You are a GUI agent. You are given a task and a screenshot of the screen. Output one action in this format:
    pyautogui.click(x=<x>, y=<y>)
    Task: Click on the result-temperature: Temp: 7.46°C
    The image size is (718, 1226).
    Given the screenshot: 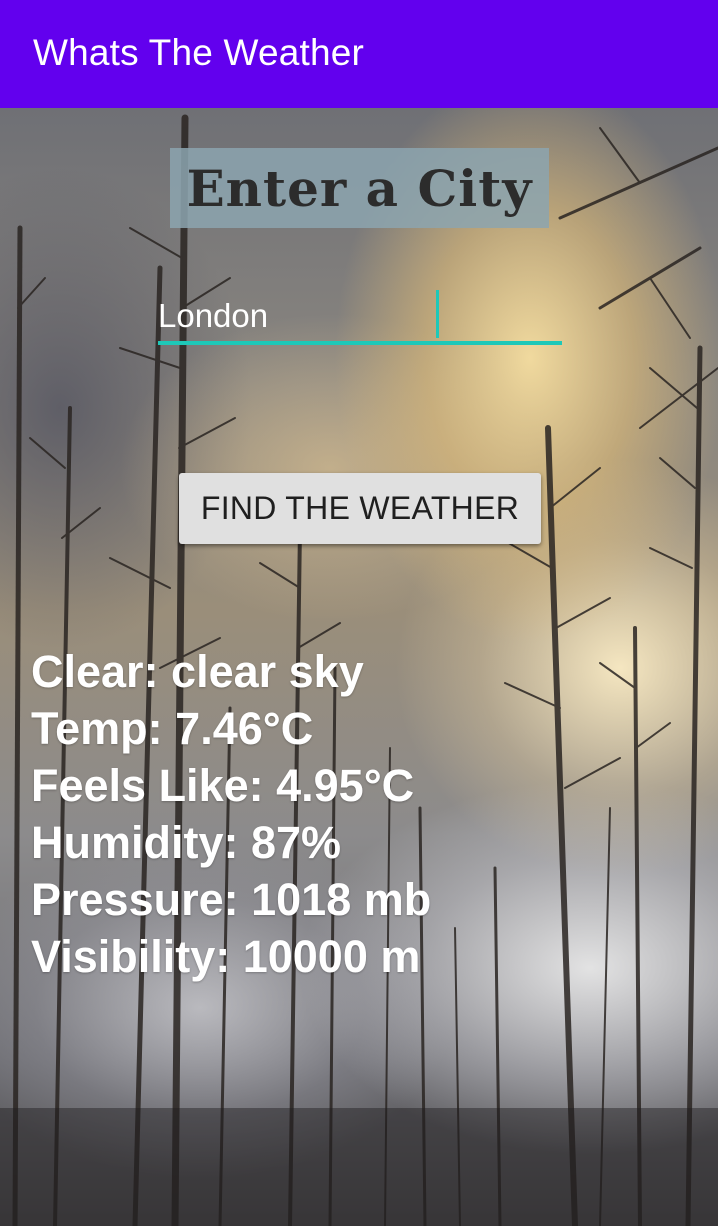 What is the action you would take?
    pyautogui.click(x=172, y=728)
    